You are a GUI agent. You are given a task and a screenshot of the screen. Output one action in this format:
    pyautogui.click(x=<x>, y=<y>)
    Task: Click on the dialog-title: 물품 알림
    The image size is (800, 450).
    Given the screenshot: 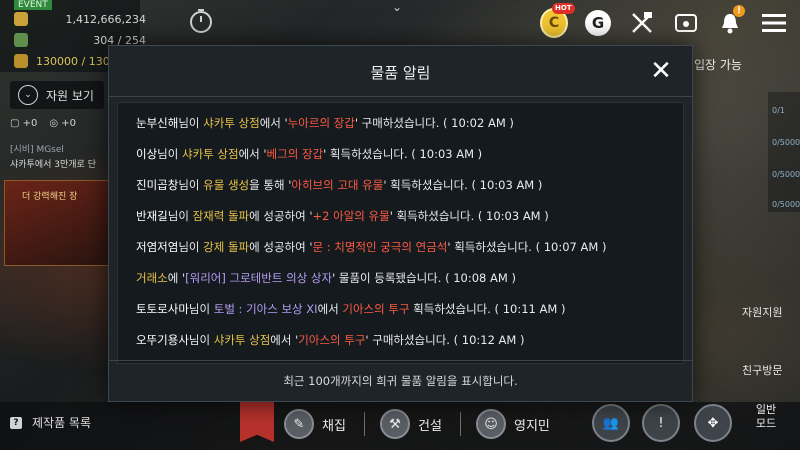 What is the action you would take?
    pyautogui.click(x=400, y=73)
    